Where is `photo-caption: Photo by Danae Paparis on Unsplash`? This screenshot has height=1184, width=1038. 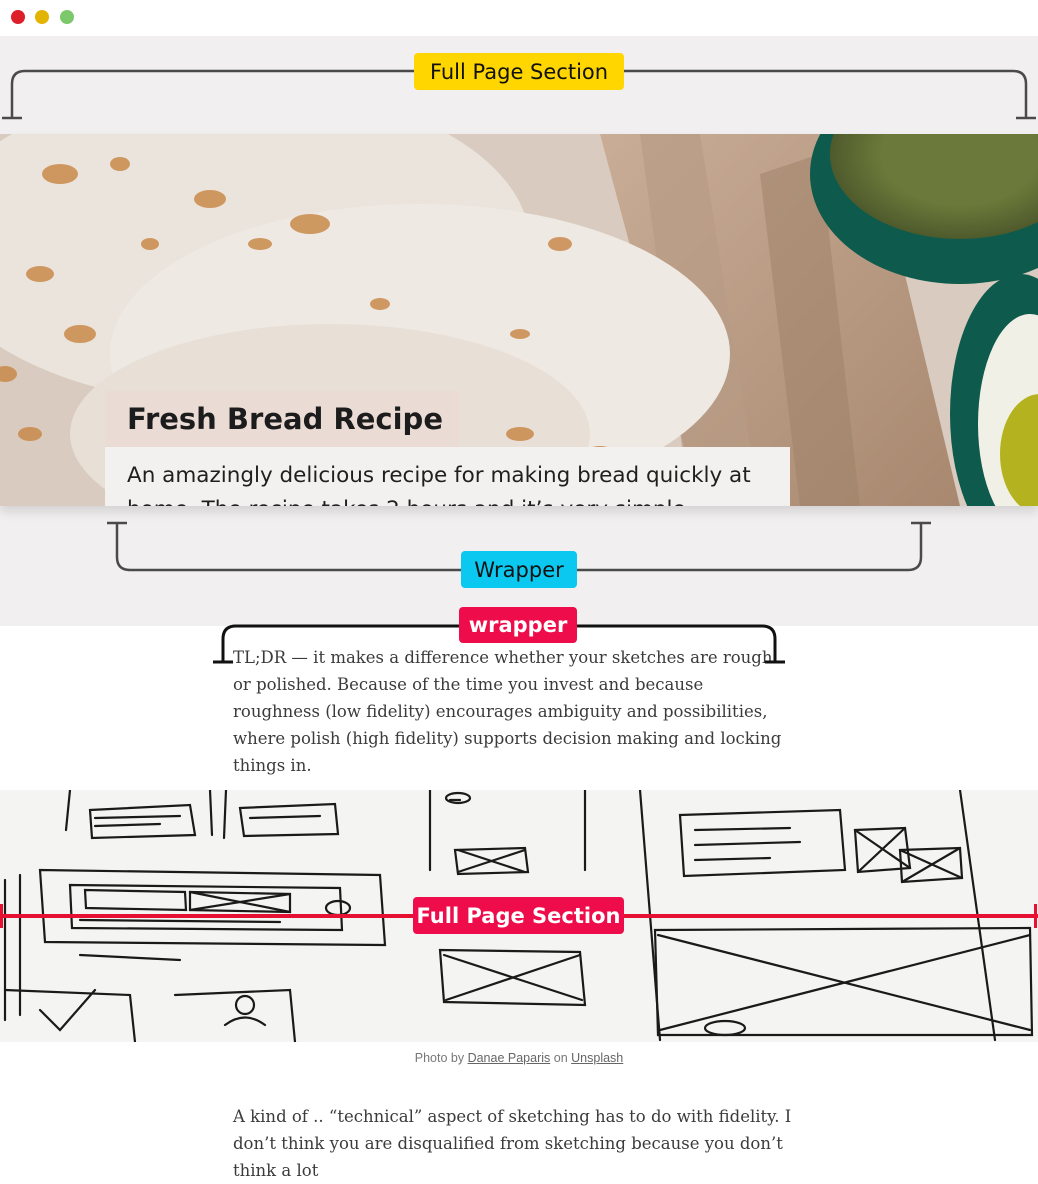
photo-caption: Photo by Danae Paparis on Unsplash is located at coordinates (519, 1058).